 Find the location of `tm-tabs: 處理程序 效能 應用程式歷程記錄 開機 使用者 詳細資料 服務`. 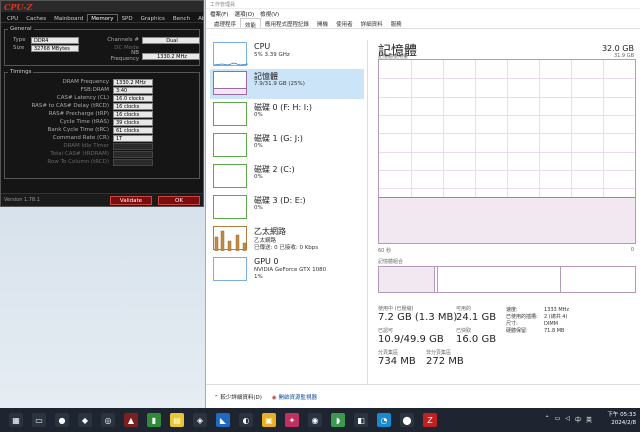

tm-tabs: 處理程序 效能 應用程式歷程記錄 開機 使用者 詳細資料 服務 is located at coordinates (423, 23).